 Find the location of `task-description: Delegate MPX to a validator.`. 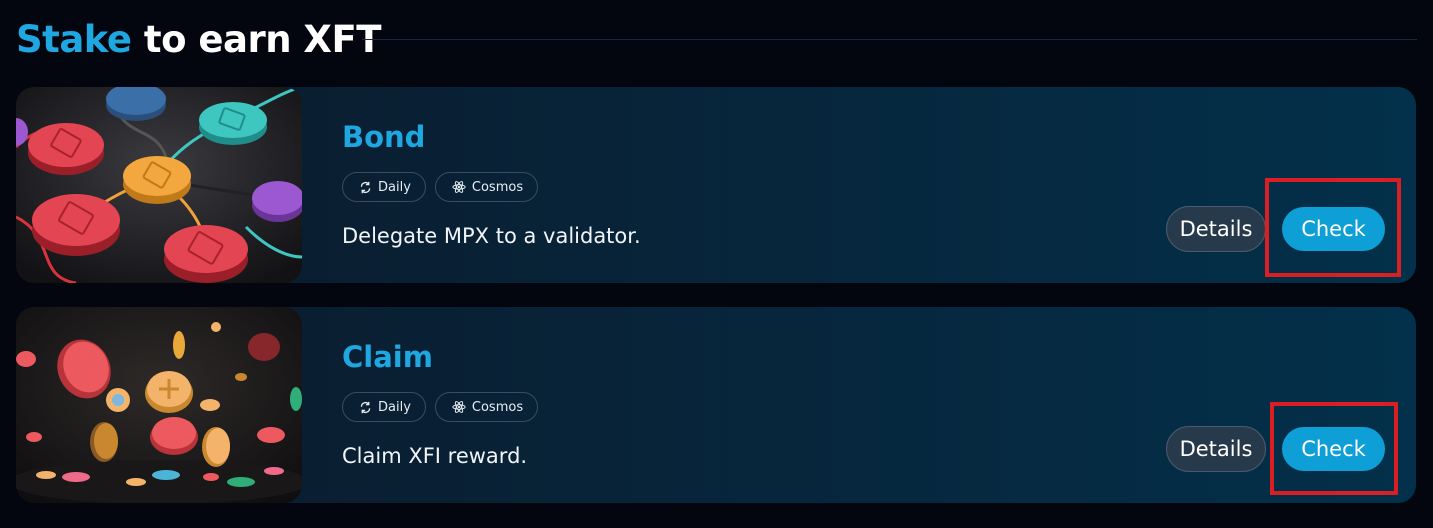

task-description: Delegate MPX to a validator. is located at coordinates (491, 236).